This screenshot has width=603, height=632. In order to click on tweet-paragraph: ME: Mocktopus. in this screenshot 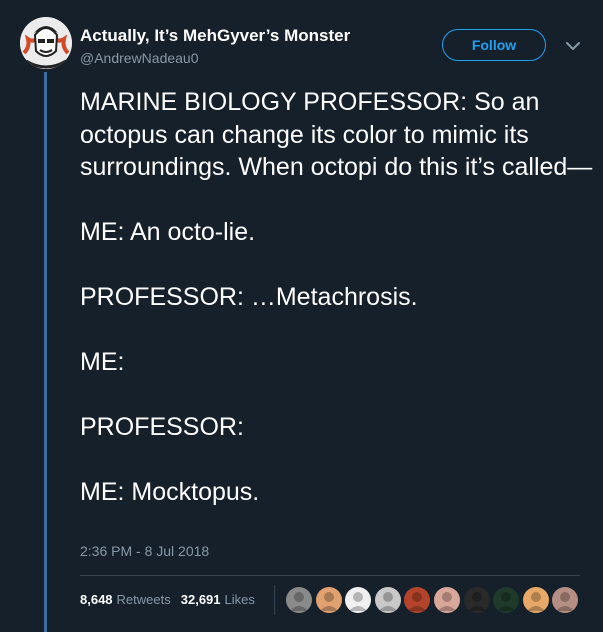, I will do `click(170, 492)`.